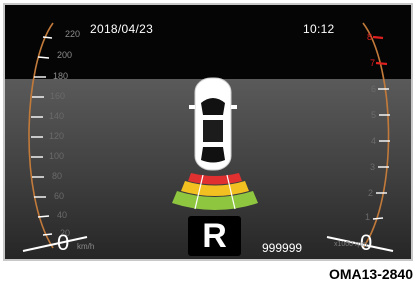  I want to click on speed-scale-label: 180, so click(61, 76).